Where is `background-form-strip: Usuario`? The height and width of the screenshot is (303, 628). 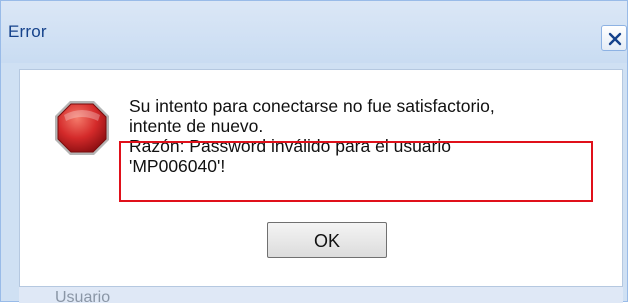 background-form-strip: Usuario is located at coordinates (321, 295).